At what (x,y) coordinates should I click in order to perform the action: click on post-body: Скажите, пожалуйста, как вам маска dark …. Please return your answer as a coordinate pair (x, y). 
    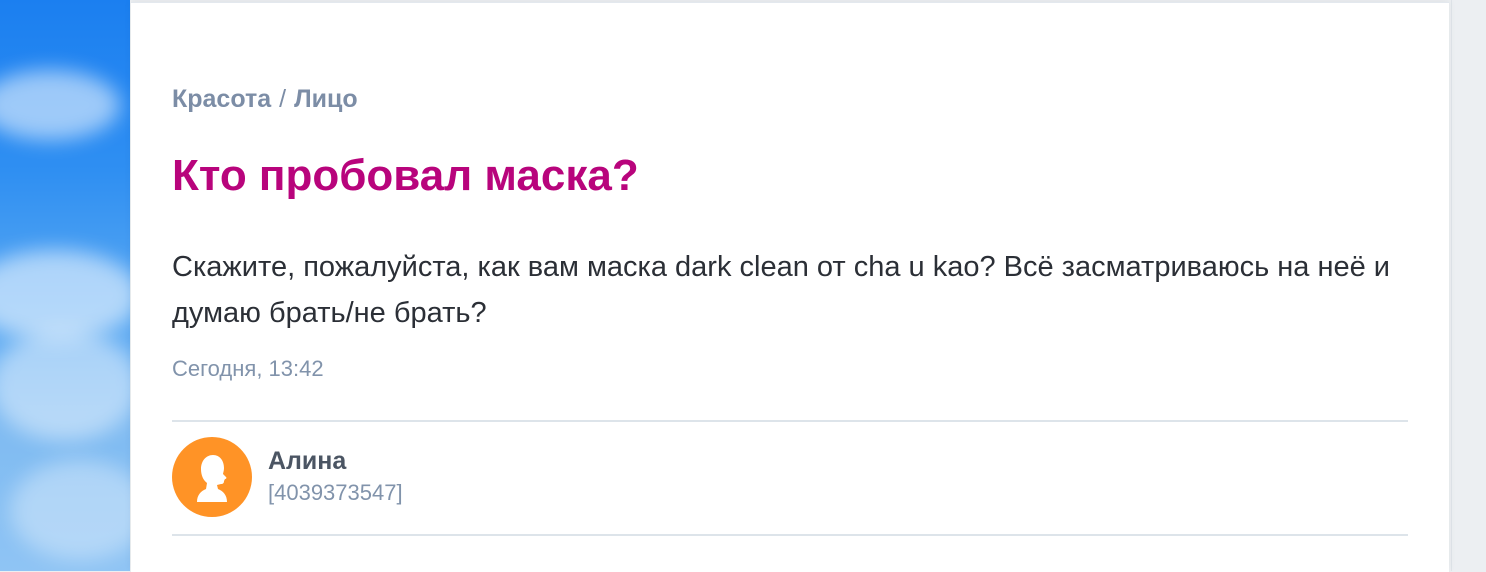
    Looking at the image, I should click on (781, 290).